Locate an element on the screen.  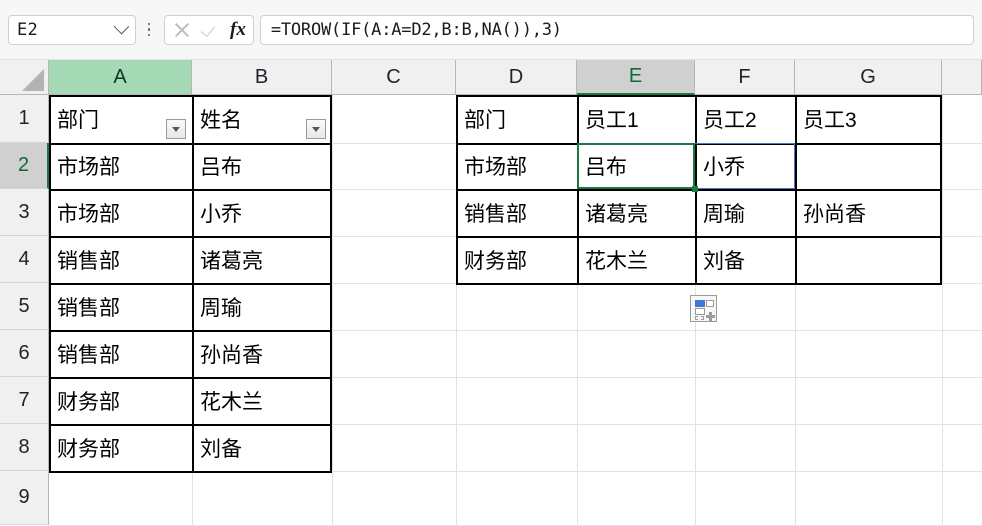
paste-options-block-c is located at coordinates (700, 311).